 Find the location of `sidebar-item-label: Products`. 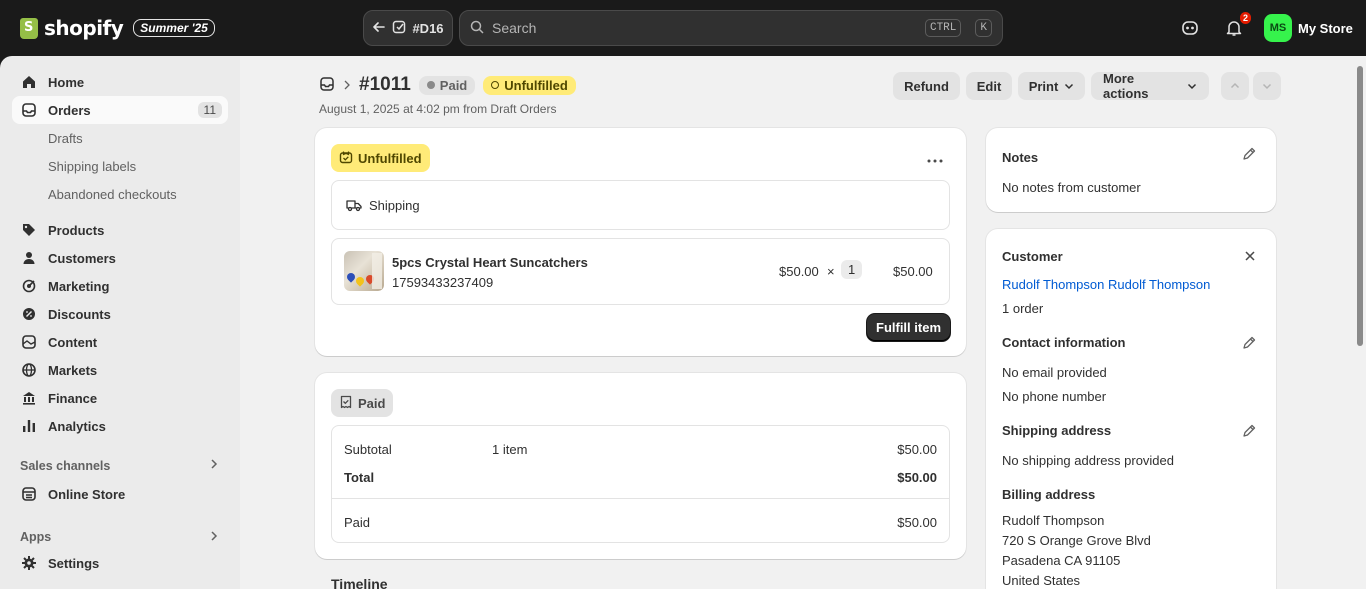

sidebar-item-label: Products is located at coordinates (76, 230).